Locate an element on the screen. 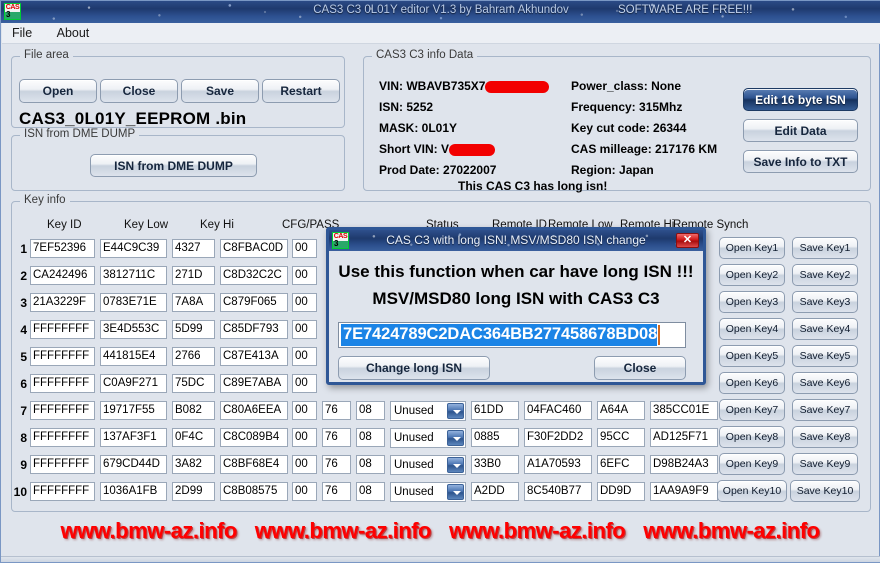  key-low-field: C0A9F271 is located at coordinates (133, 383).